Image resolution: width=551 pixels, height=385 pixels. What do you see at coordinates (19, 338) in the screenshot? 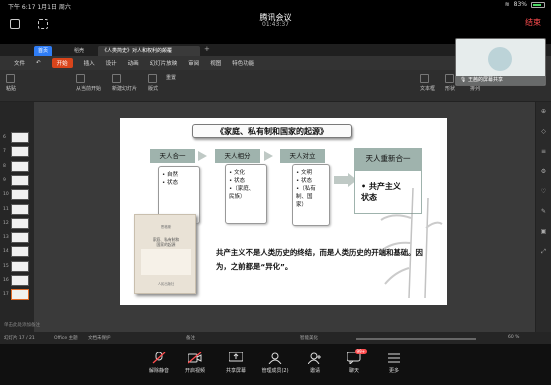
I see `slide-number: 幻灯片 17 / 21` at bounding box center [19, 338].